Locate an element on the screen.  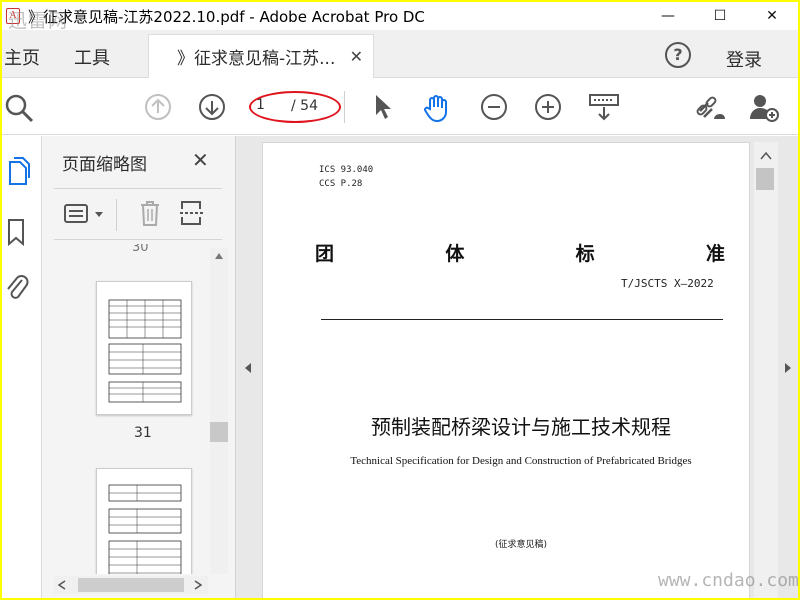
standard-type-char: 标 is located at coordinates (585, 254).